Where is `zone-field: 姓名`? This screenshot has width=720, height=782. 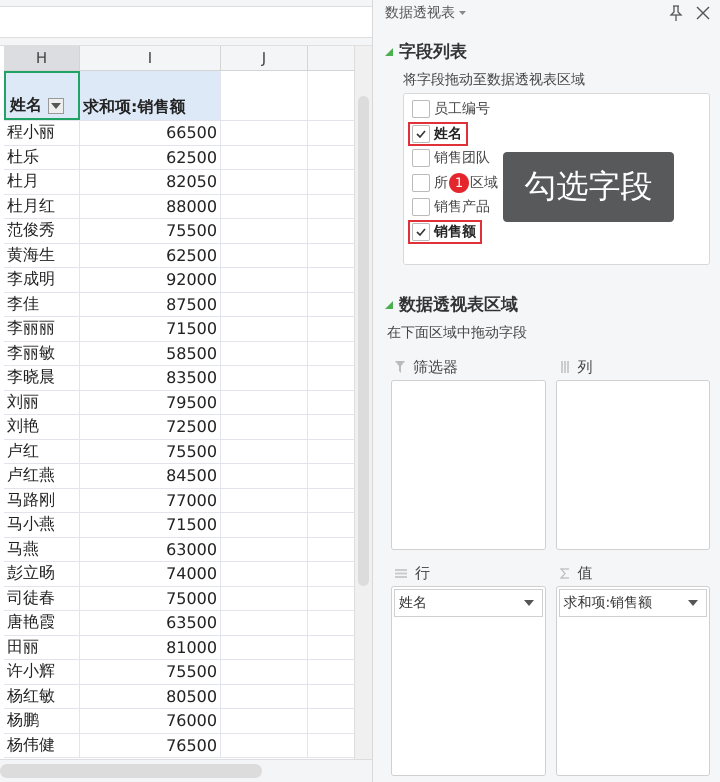
zone-field: 姓名 is located at coordinates (468, 603).